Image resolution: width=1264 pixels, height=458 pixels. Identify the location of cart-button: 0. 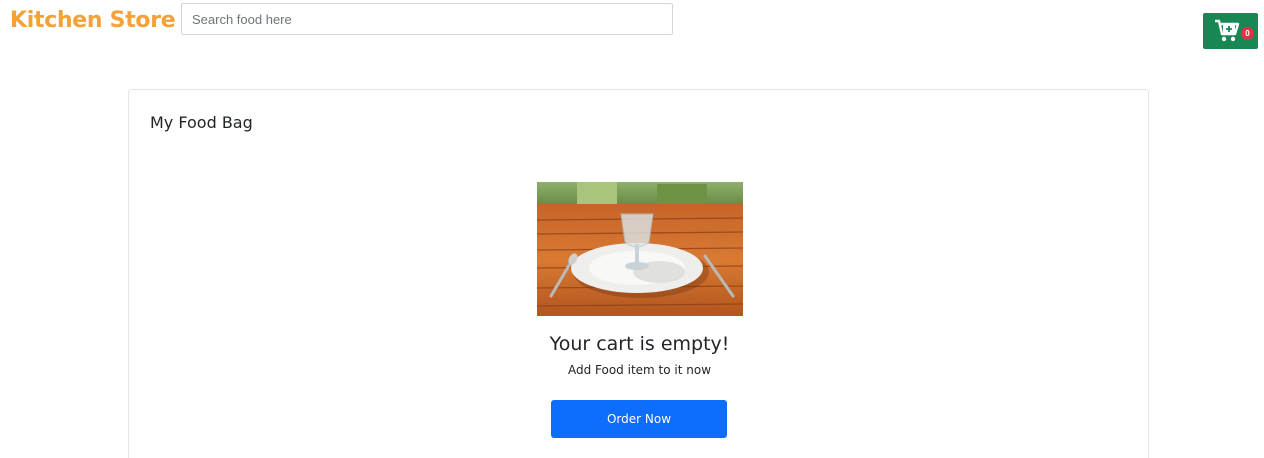
(1230, 31).